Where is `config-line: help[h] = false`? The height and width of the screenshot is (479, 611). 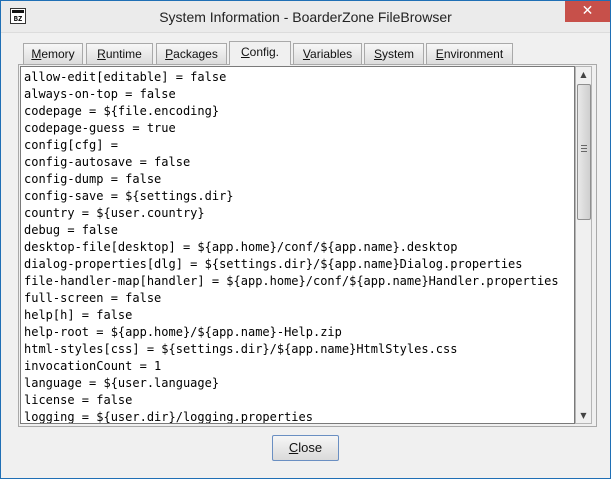 config-line: help[h] = false is located at coordinates (78, 315).